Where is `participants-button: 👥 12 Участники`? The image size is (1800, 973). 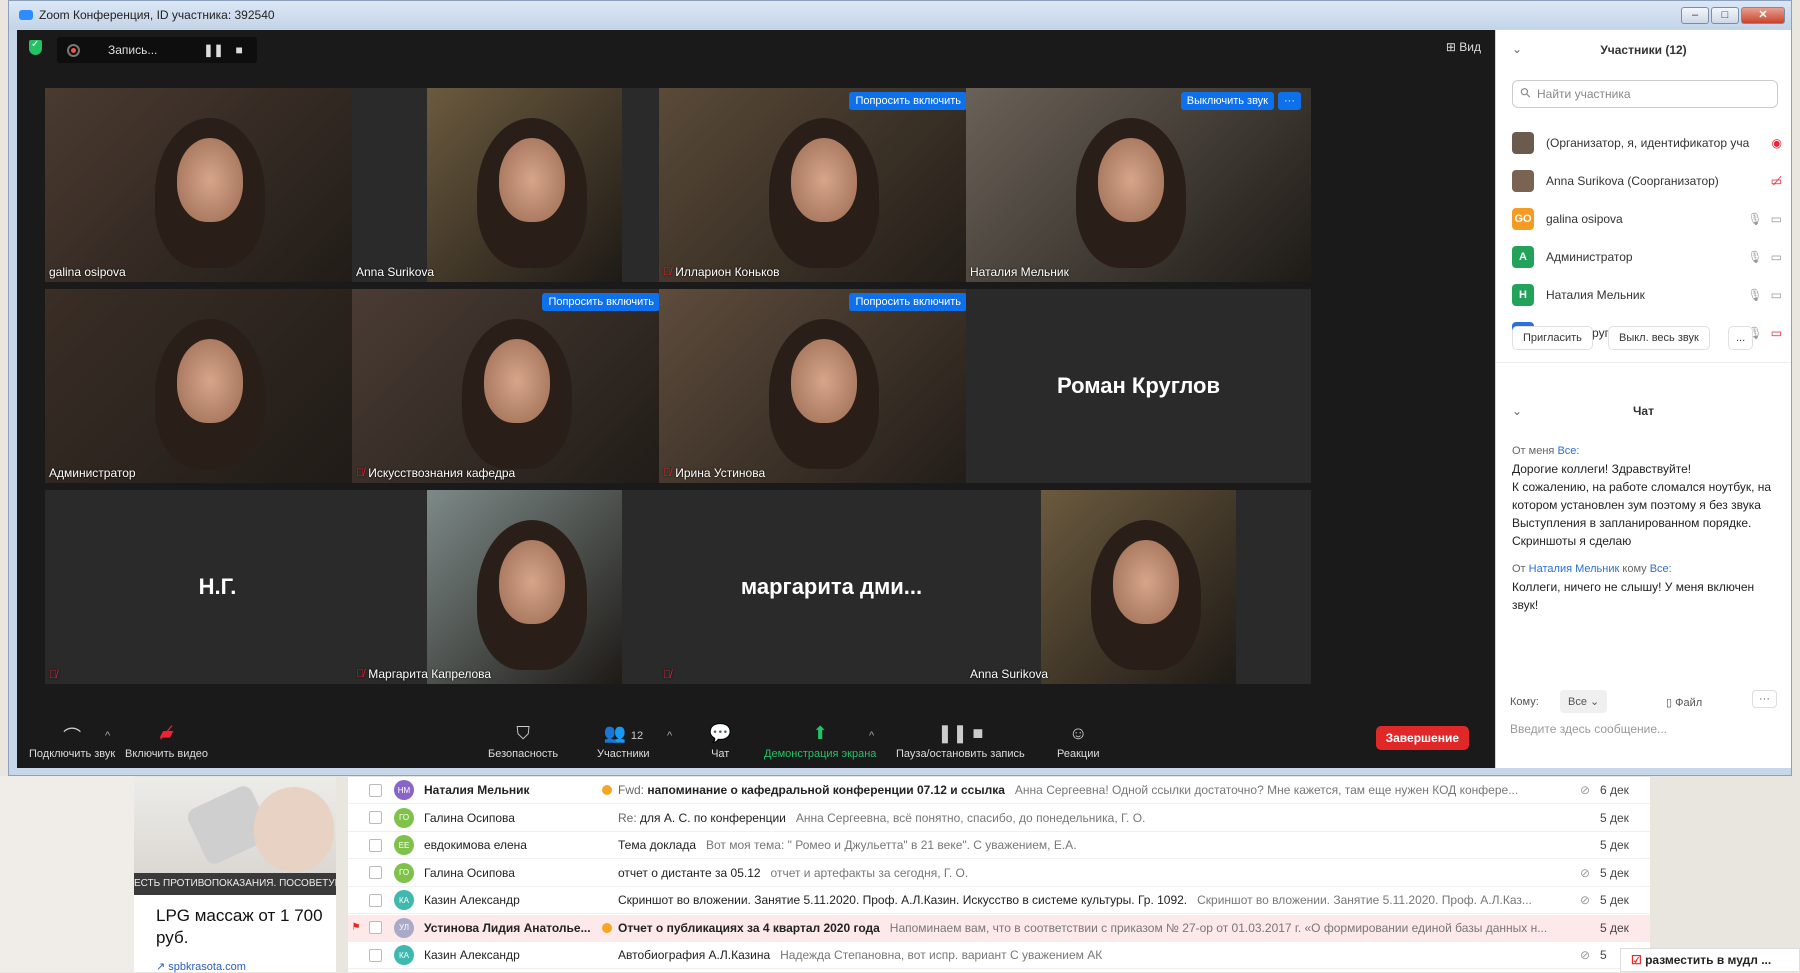
participants-button: 👥 12 Участники is located at coordinates (623, 741).